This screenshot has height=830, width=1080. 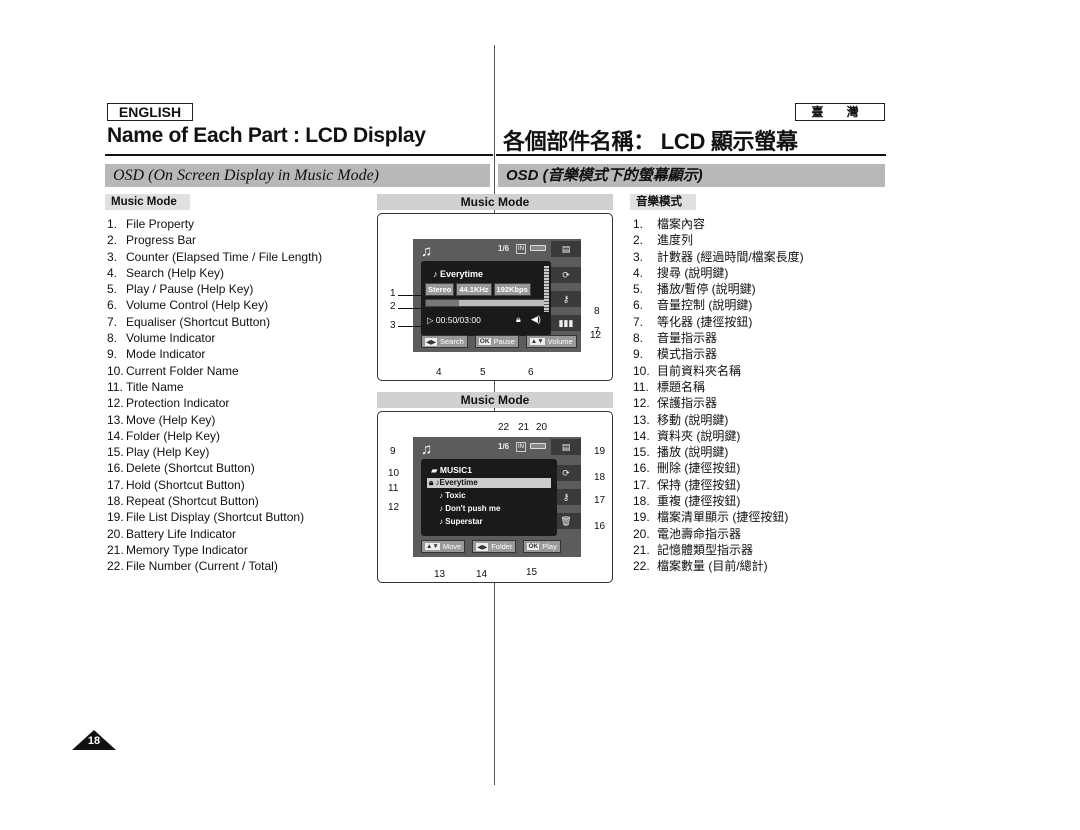 What do you see at coordinates (566, 323) in the screenshot?
I see `equaliser-icon: ▮▮▮` at bounding box center [566, 323].